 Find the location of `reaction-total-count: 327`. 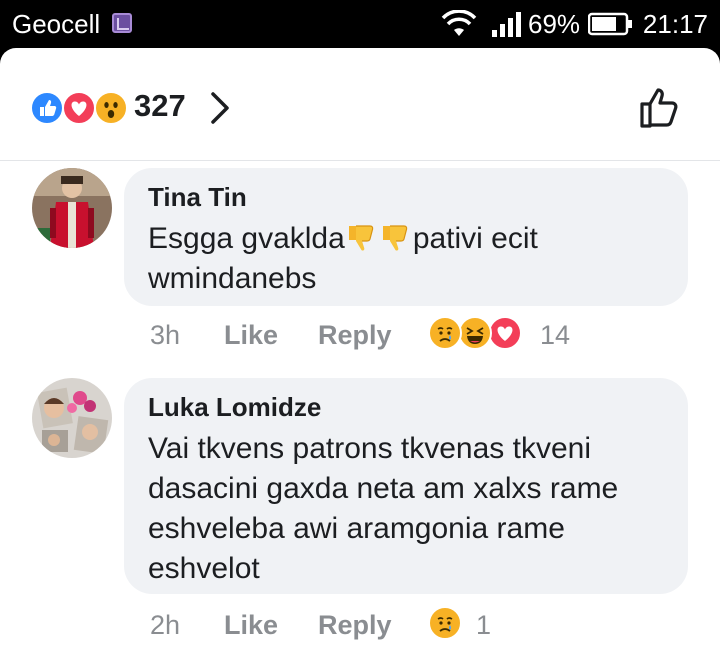

reaction-total-count: 327 is located at coordinates (160, 105).